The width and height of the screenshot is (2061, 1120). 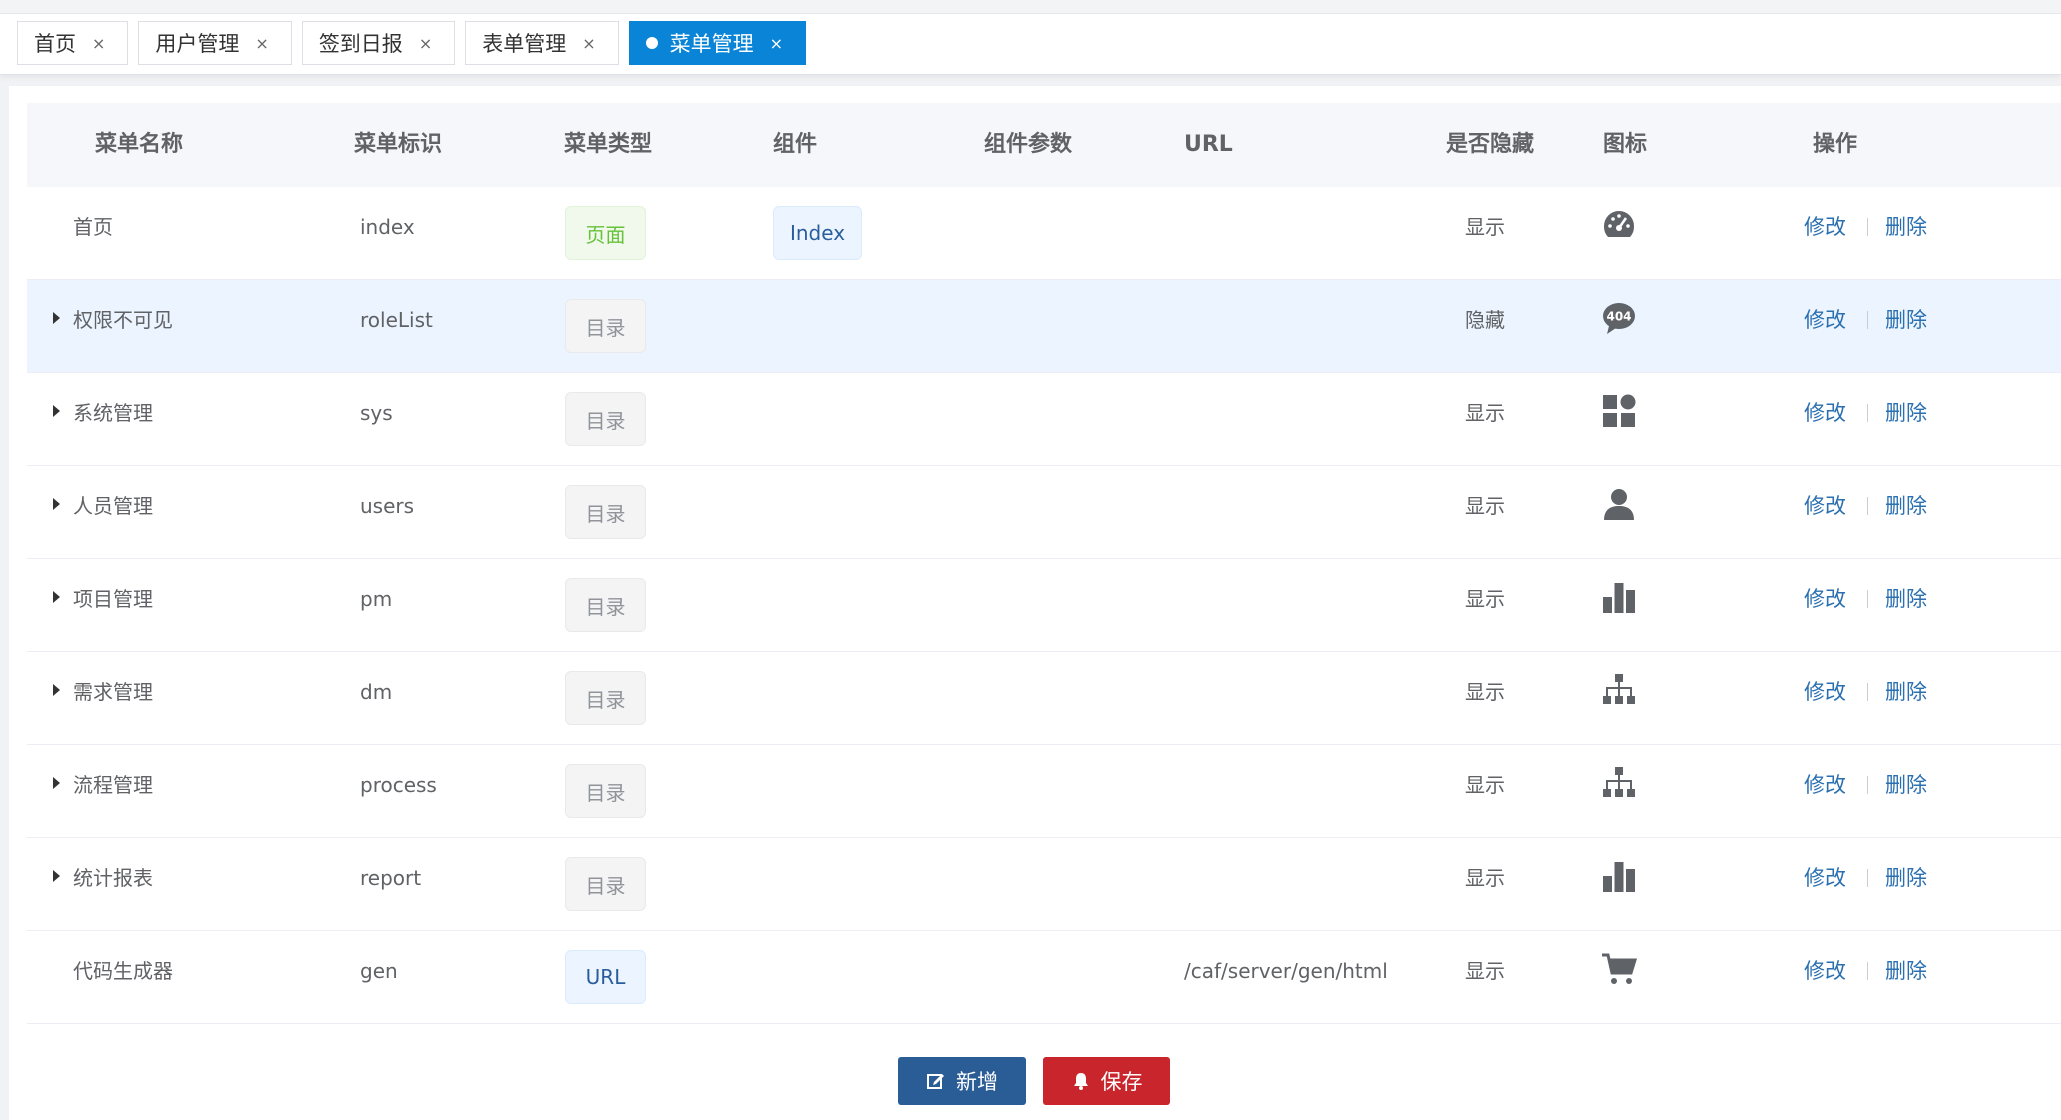 I want to click on tab-menu-management: 菜单管理 ×, so click(x=717, y=43).